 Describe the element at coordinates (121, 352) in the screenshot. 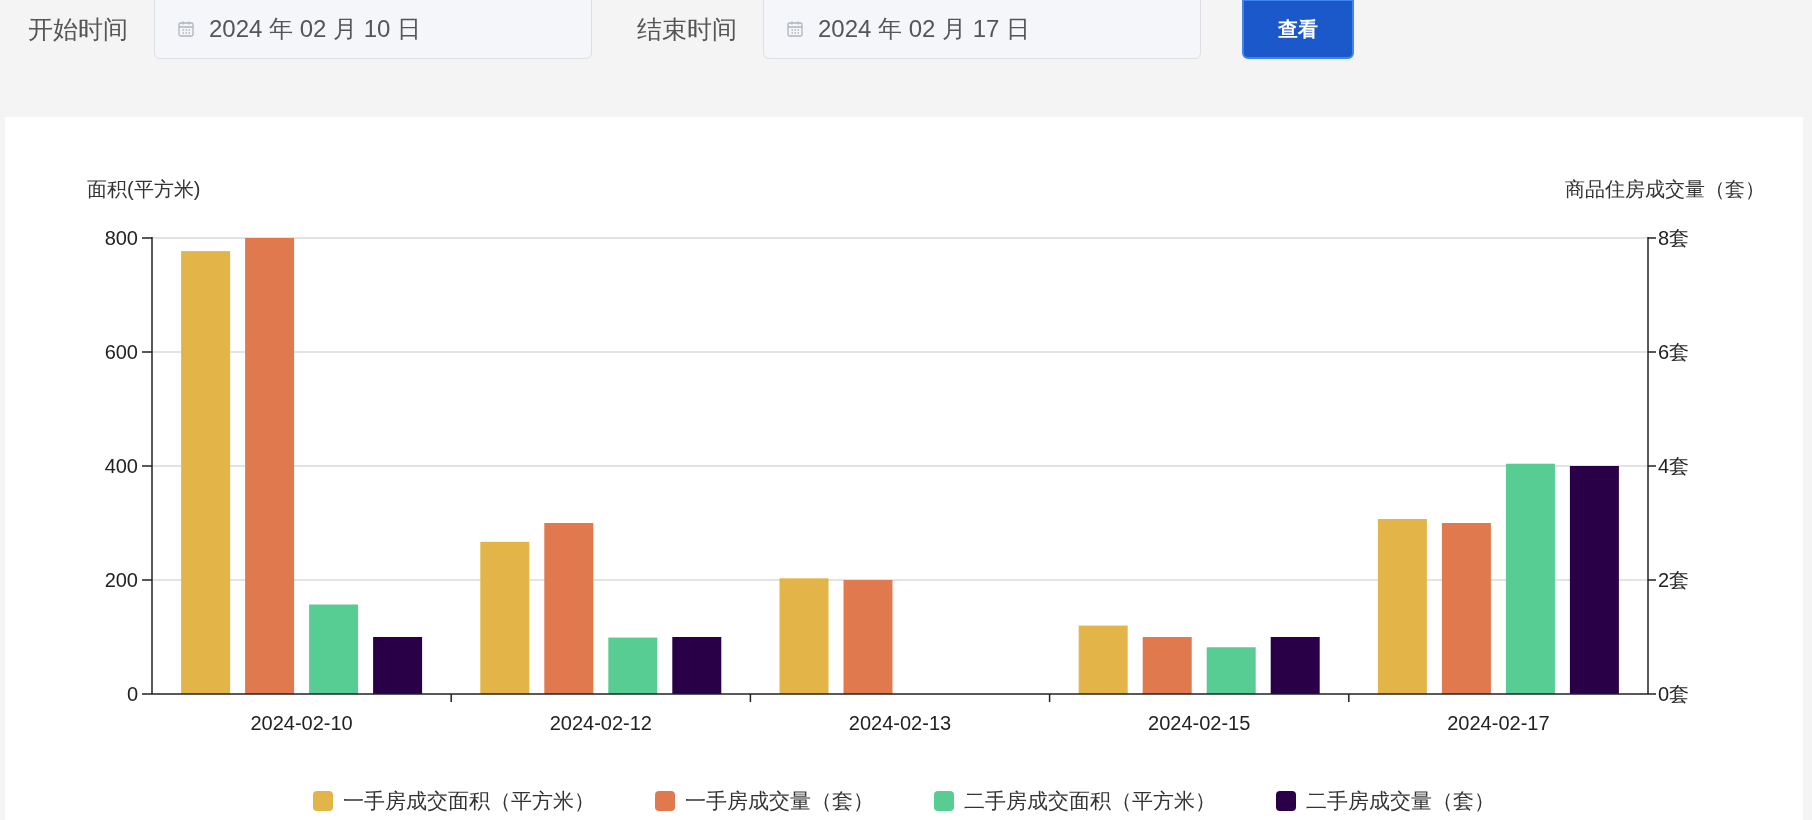

I see `y-tick-label: 600` at that location.